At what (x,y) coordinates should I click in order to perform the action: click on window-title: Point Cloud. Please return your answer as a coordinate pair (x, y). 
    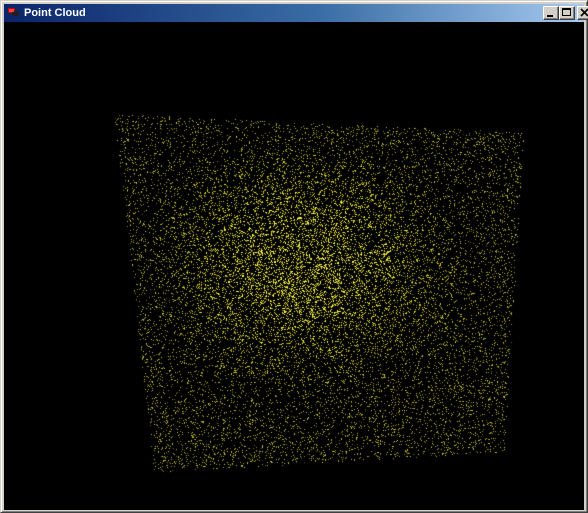
    Looking at the image, I should click on (55, 13).